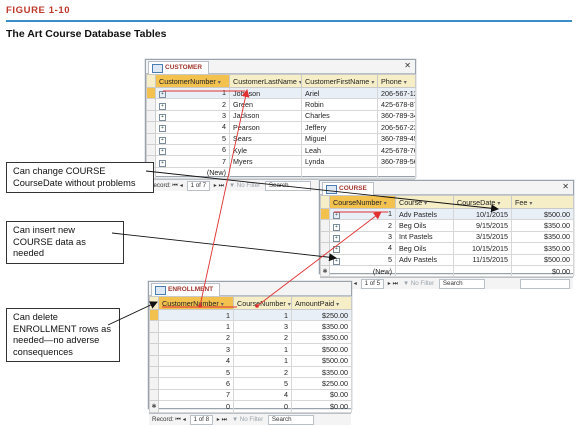 The image size is (579, 427). I want to click on arrow-enrollment-to-customer, so click(224, 198).